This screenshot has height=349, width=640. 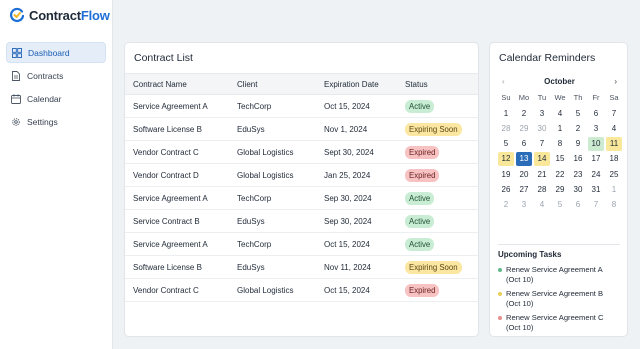 I want to click on status-cell: Expired, so click(x=422, y=175).